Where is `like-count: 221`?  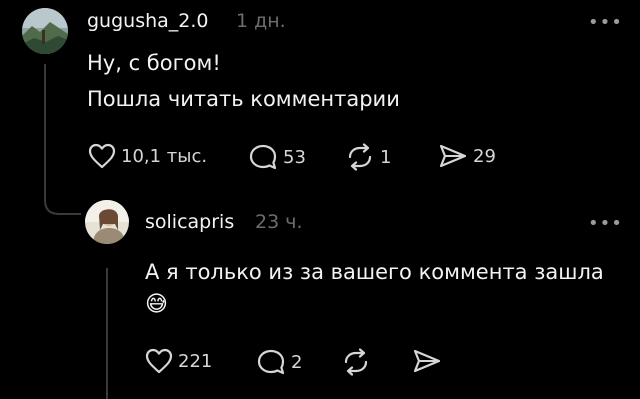 like-count: 221 is located at coordinates (195, 361).